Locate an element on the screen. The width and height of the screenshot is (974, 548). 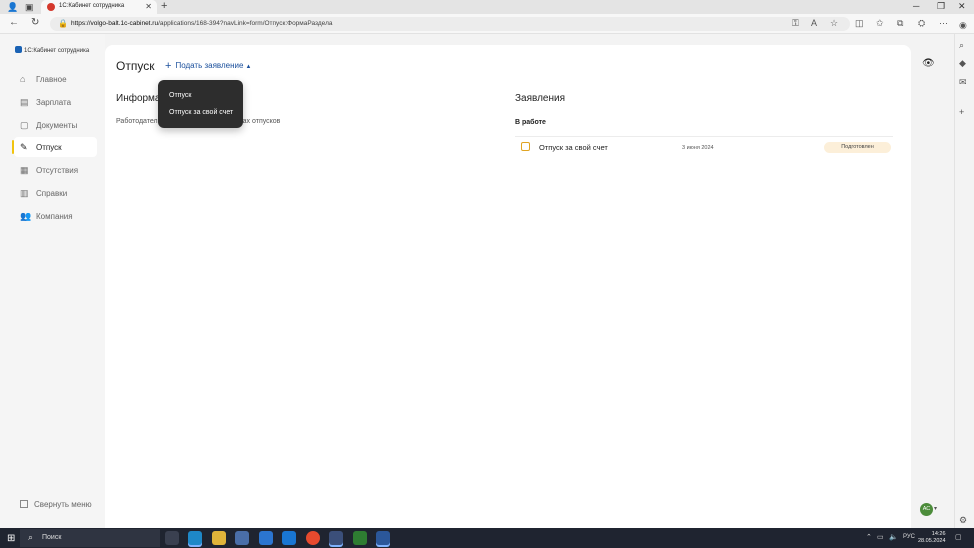
sidebar-item-certificates: ▥ Справки is located at coordinates (55, 193).